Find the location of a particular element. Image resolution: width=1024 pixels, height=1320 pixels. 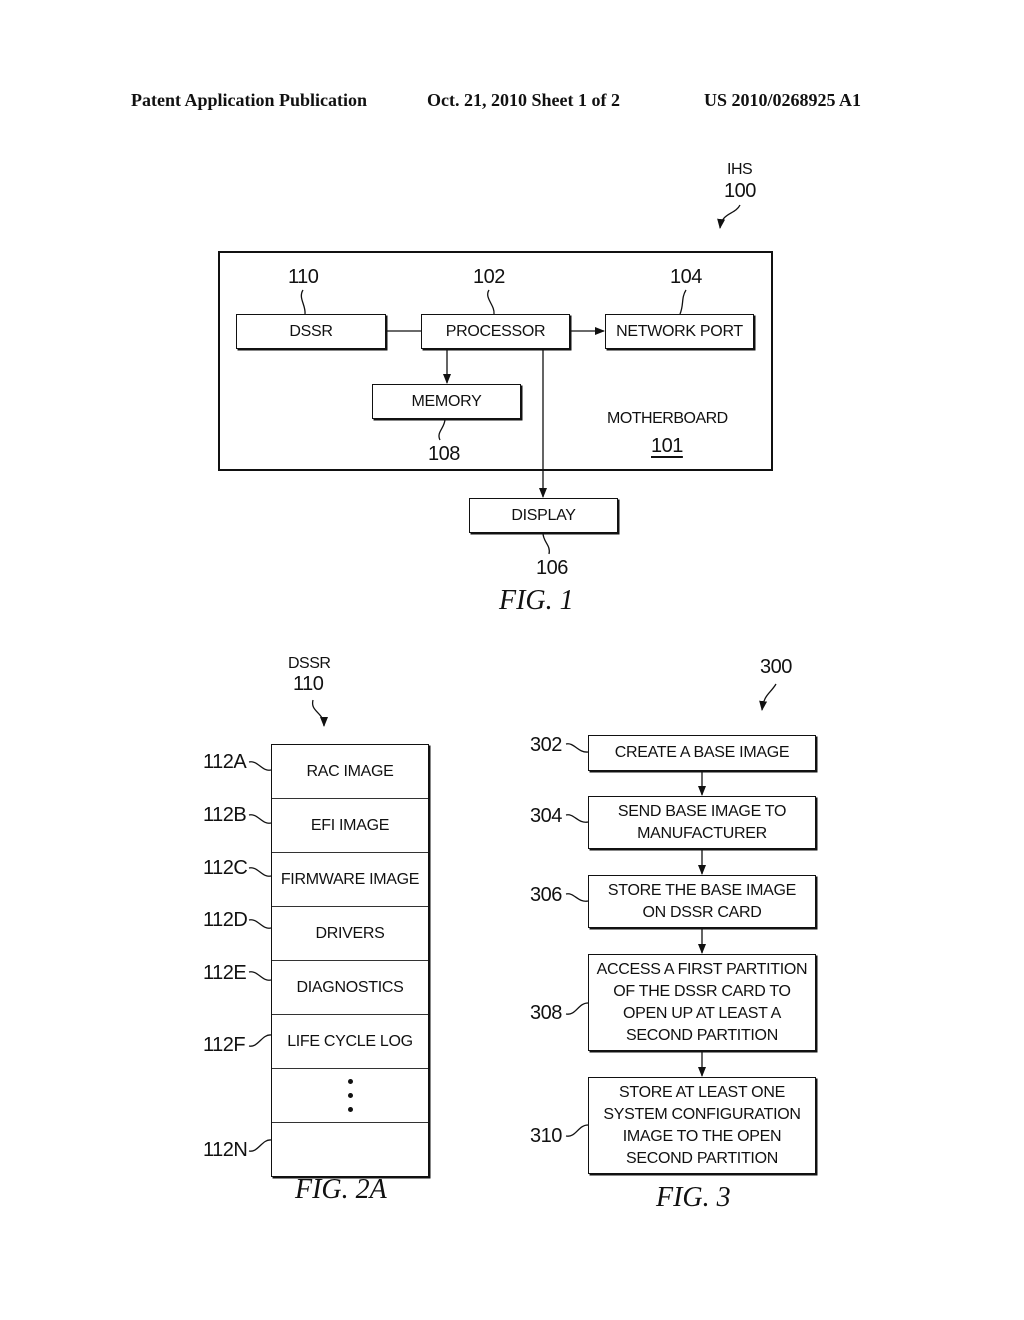

ref-112B: 112B is located at coordinates (225, 815).